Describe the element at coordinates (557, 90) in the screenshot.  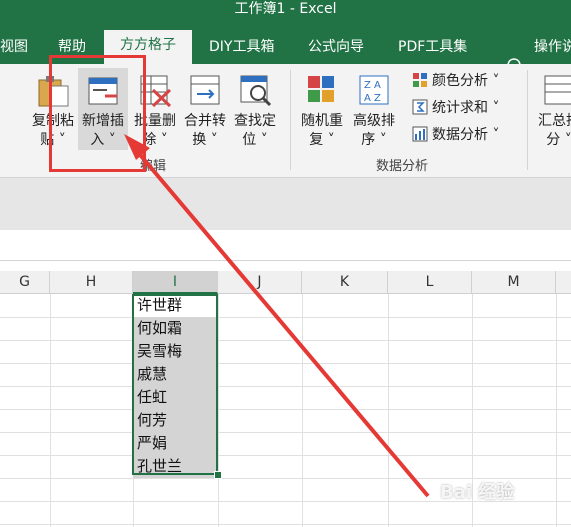
I see `summary-split-icon` at that location.